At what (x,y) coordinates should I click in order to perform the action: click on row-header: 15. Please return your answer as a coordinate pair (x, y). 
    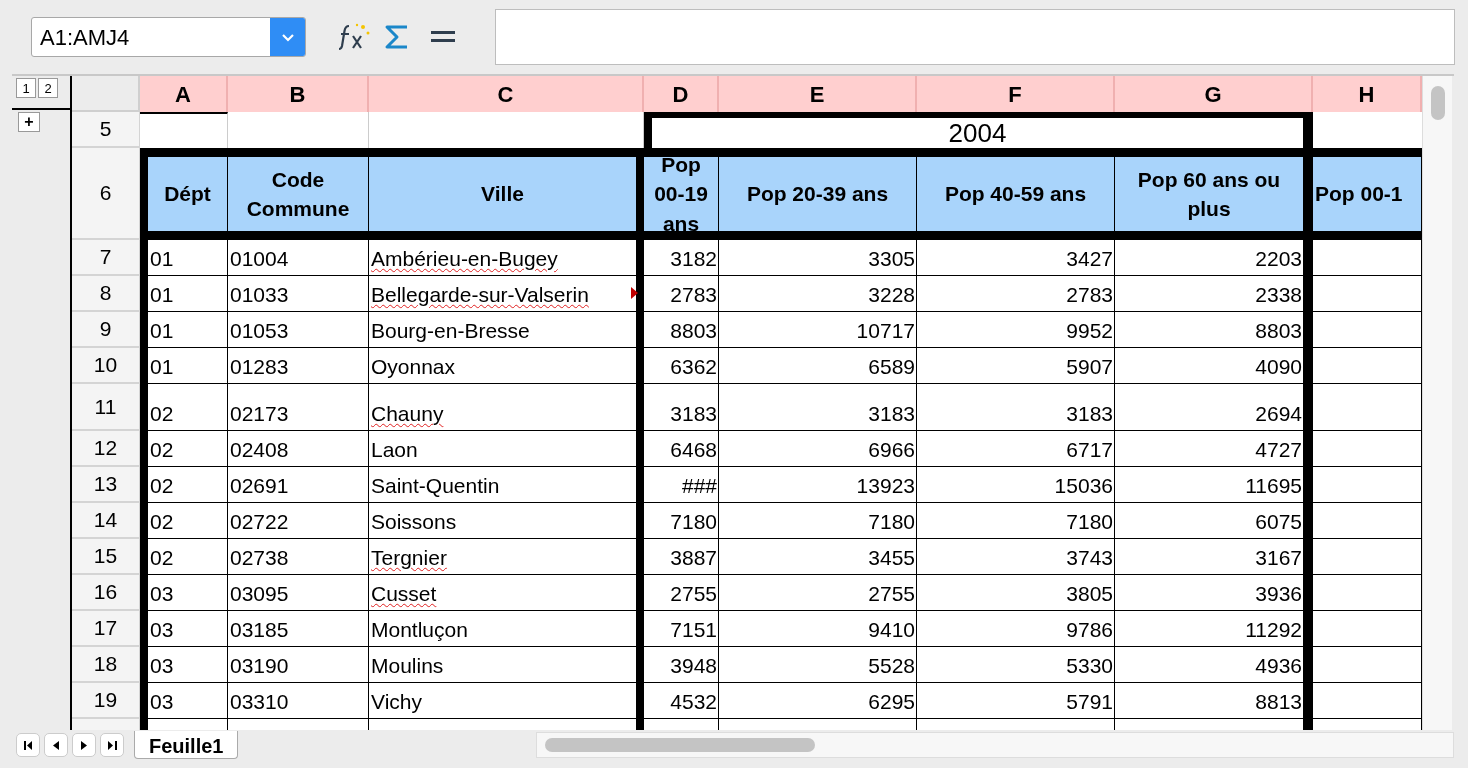
    Looking at the image, I should click on (106, 557).